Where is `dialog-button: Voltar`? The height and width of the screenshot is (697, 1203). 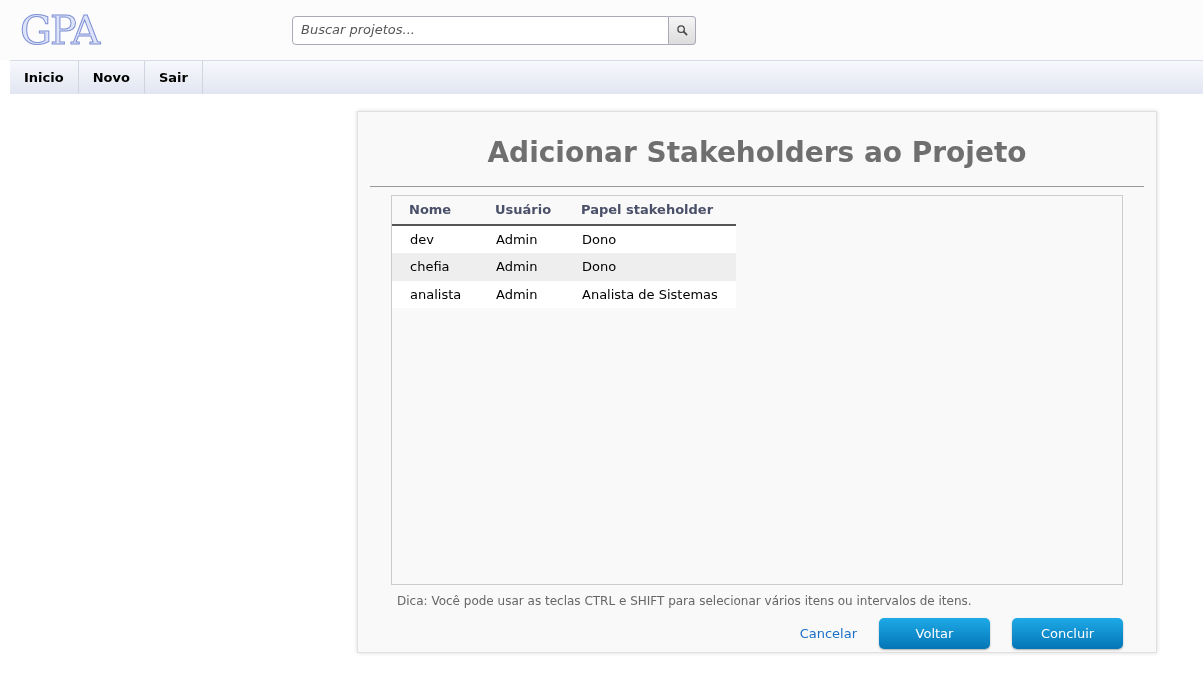
dialog-button: Voltar is located at coordinates (934, 633).